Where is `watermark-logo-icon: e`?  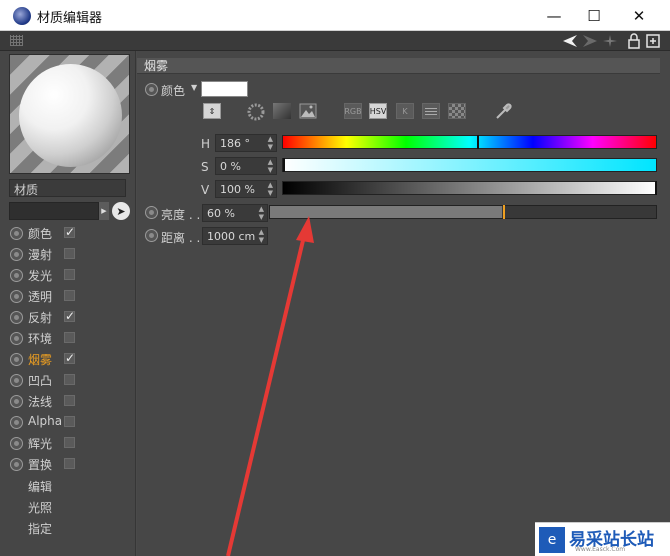
watermark-logo-icon: e is located at coordinates (552, 540).